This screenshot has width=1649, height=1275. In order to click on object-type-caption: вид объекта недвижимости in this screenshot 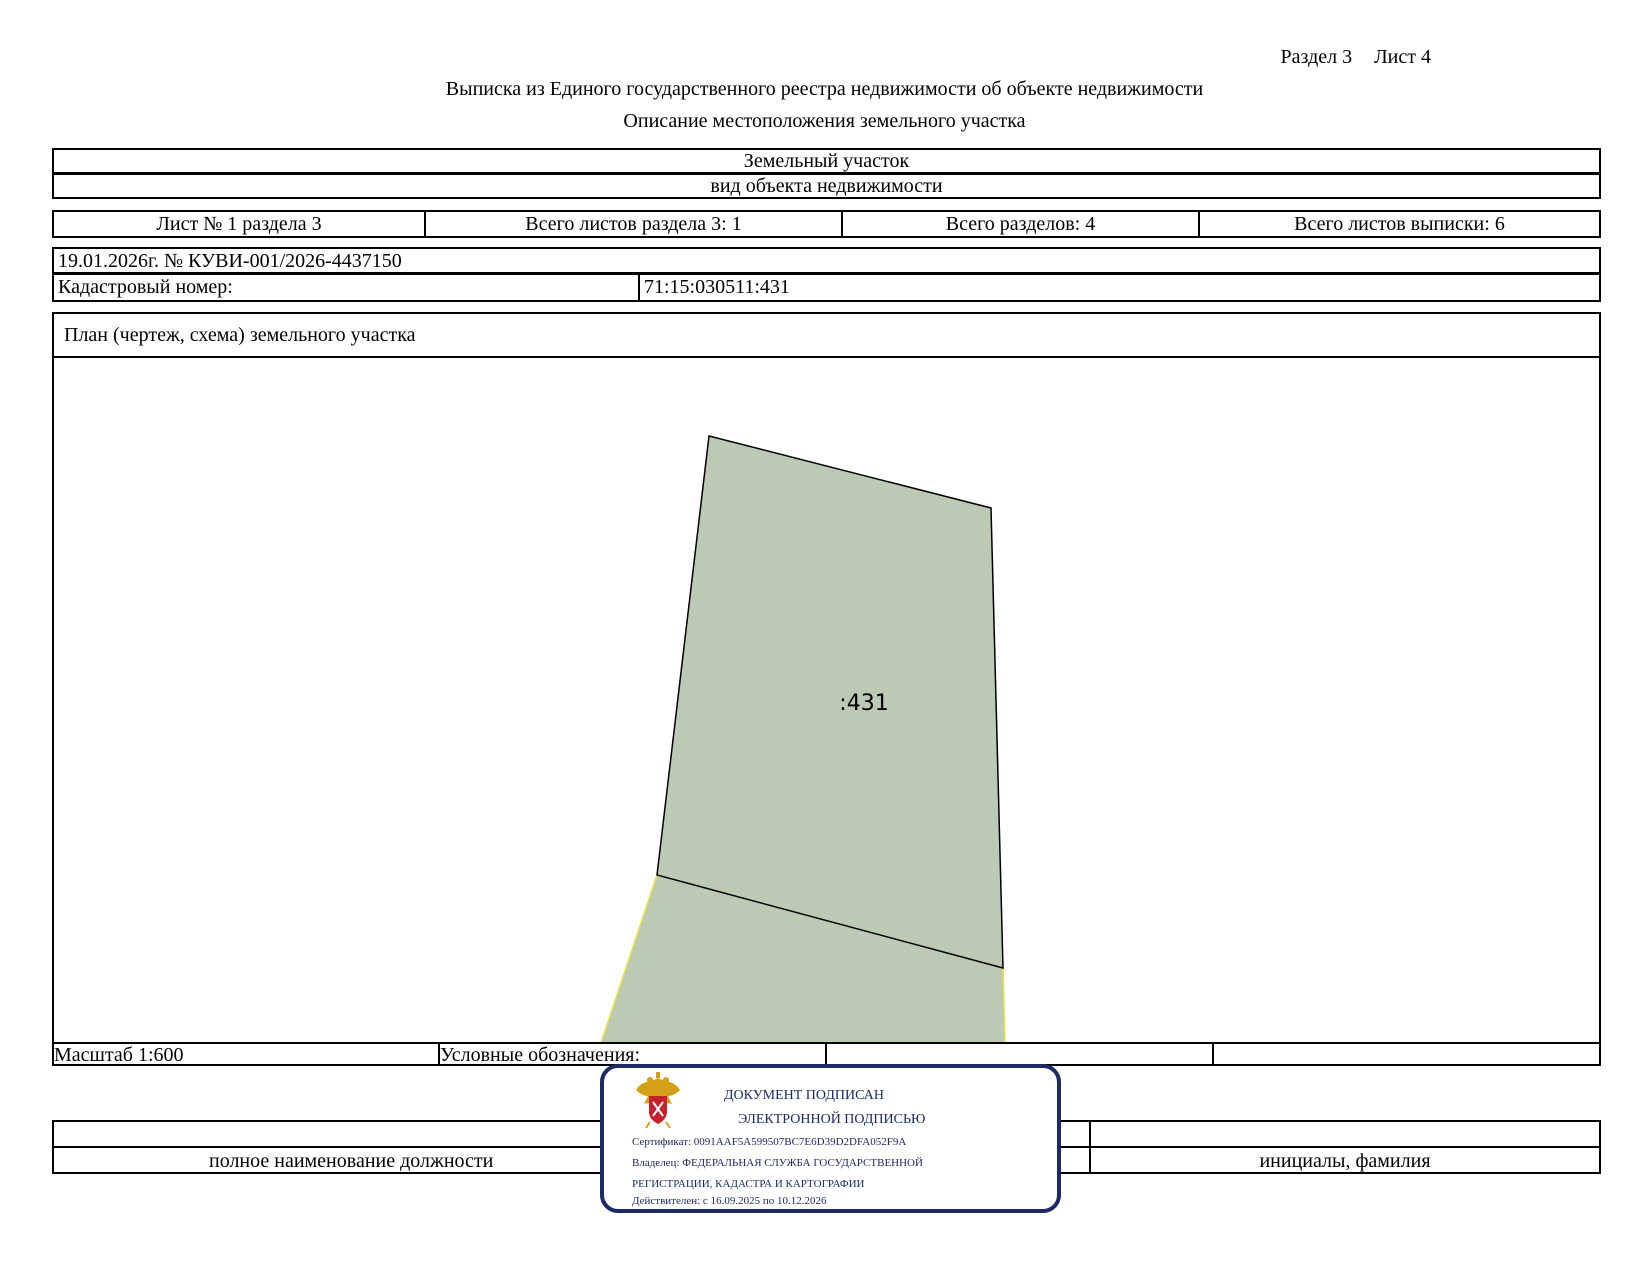, I will do `click(826, 186)`.